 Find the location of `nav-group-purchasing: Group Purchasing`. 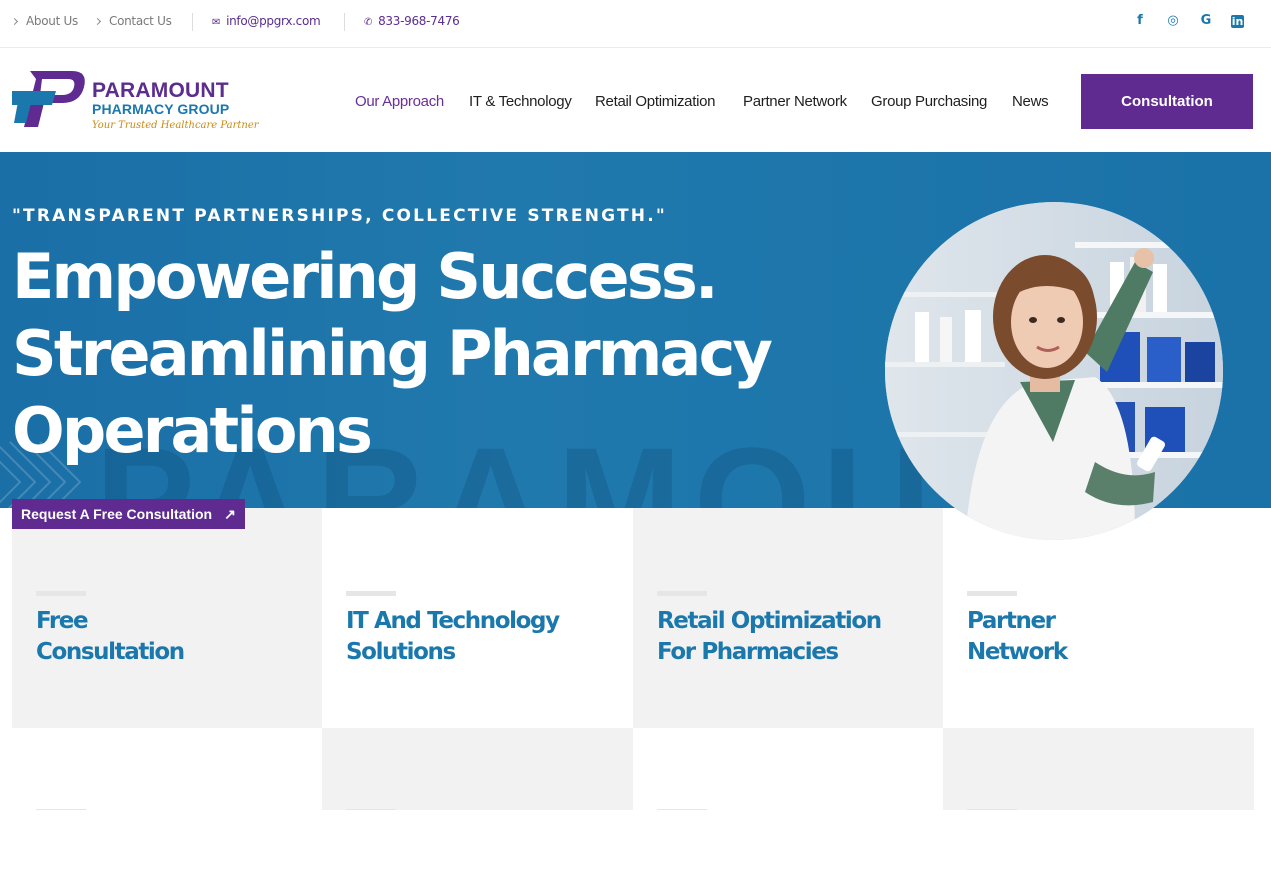

nav-group-purchasing: Group Purchasing is located at coordinates (929, 101).